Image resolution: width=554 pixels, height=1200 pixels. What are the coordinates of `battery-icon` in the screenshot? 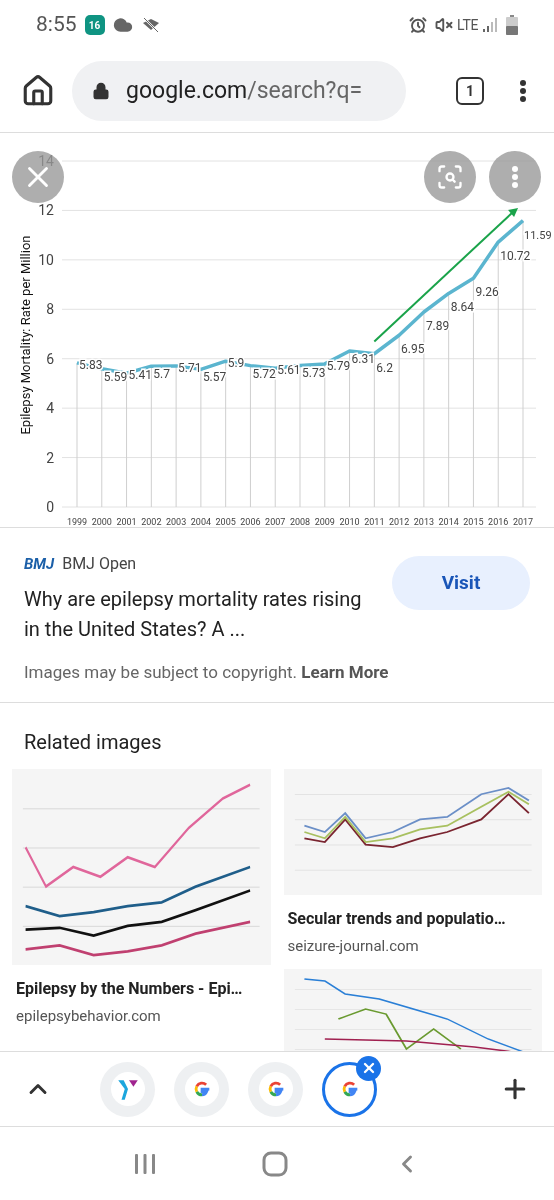 It's located at (512, 25).